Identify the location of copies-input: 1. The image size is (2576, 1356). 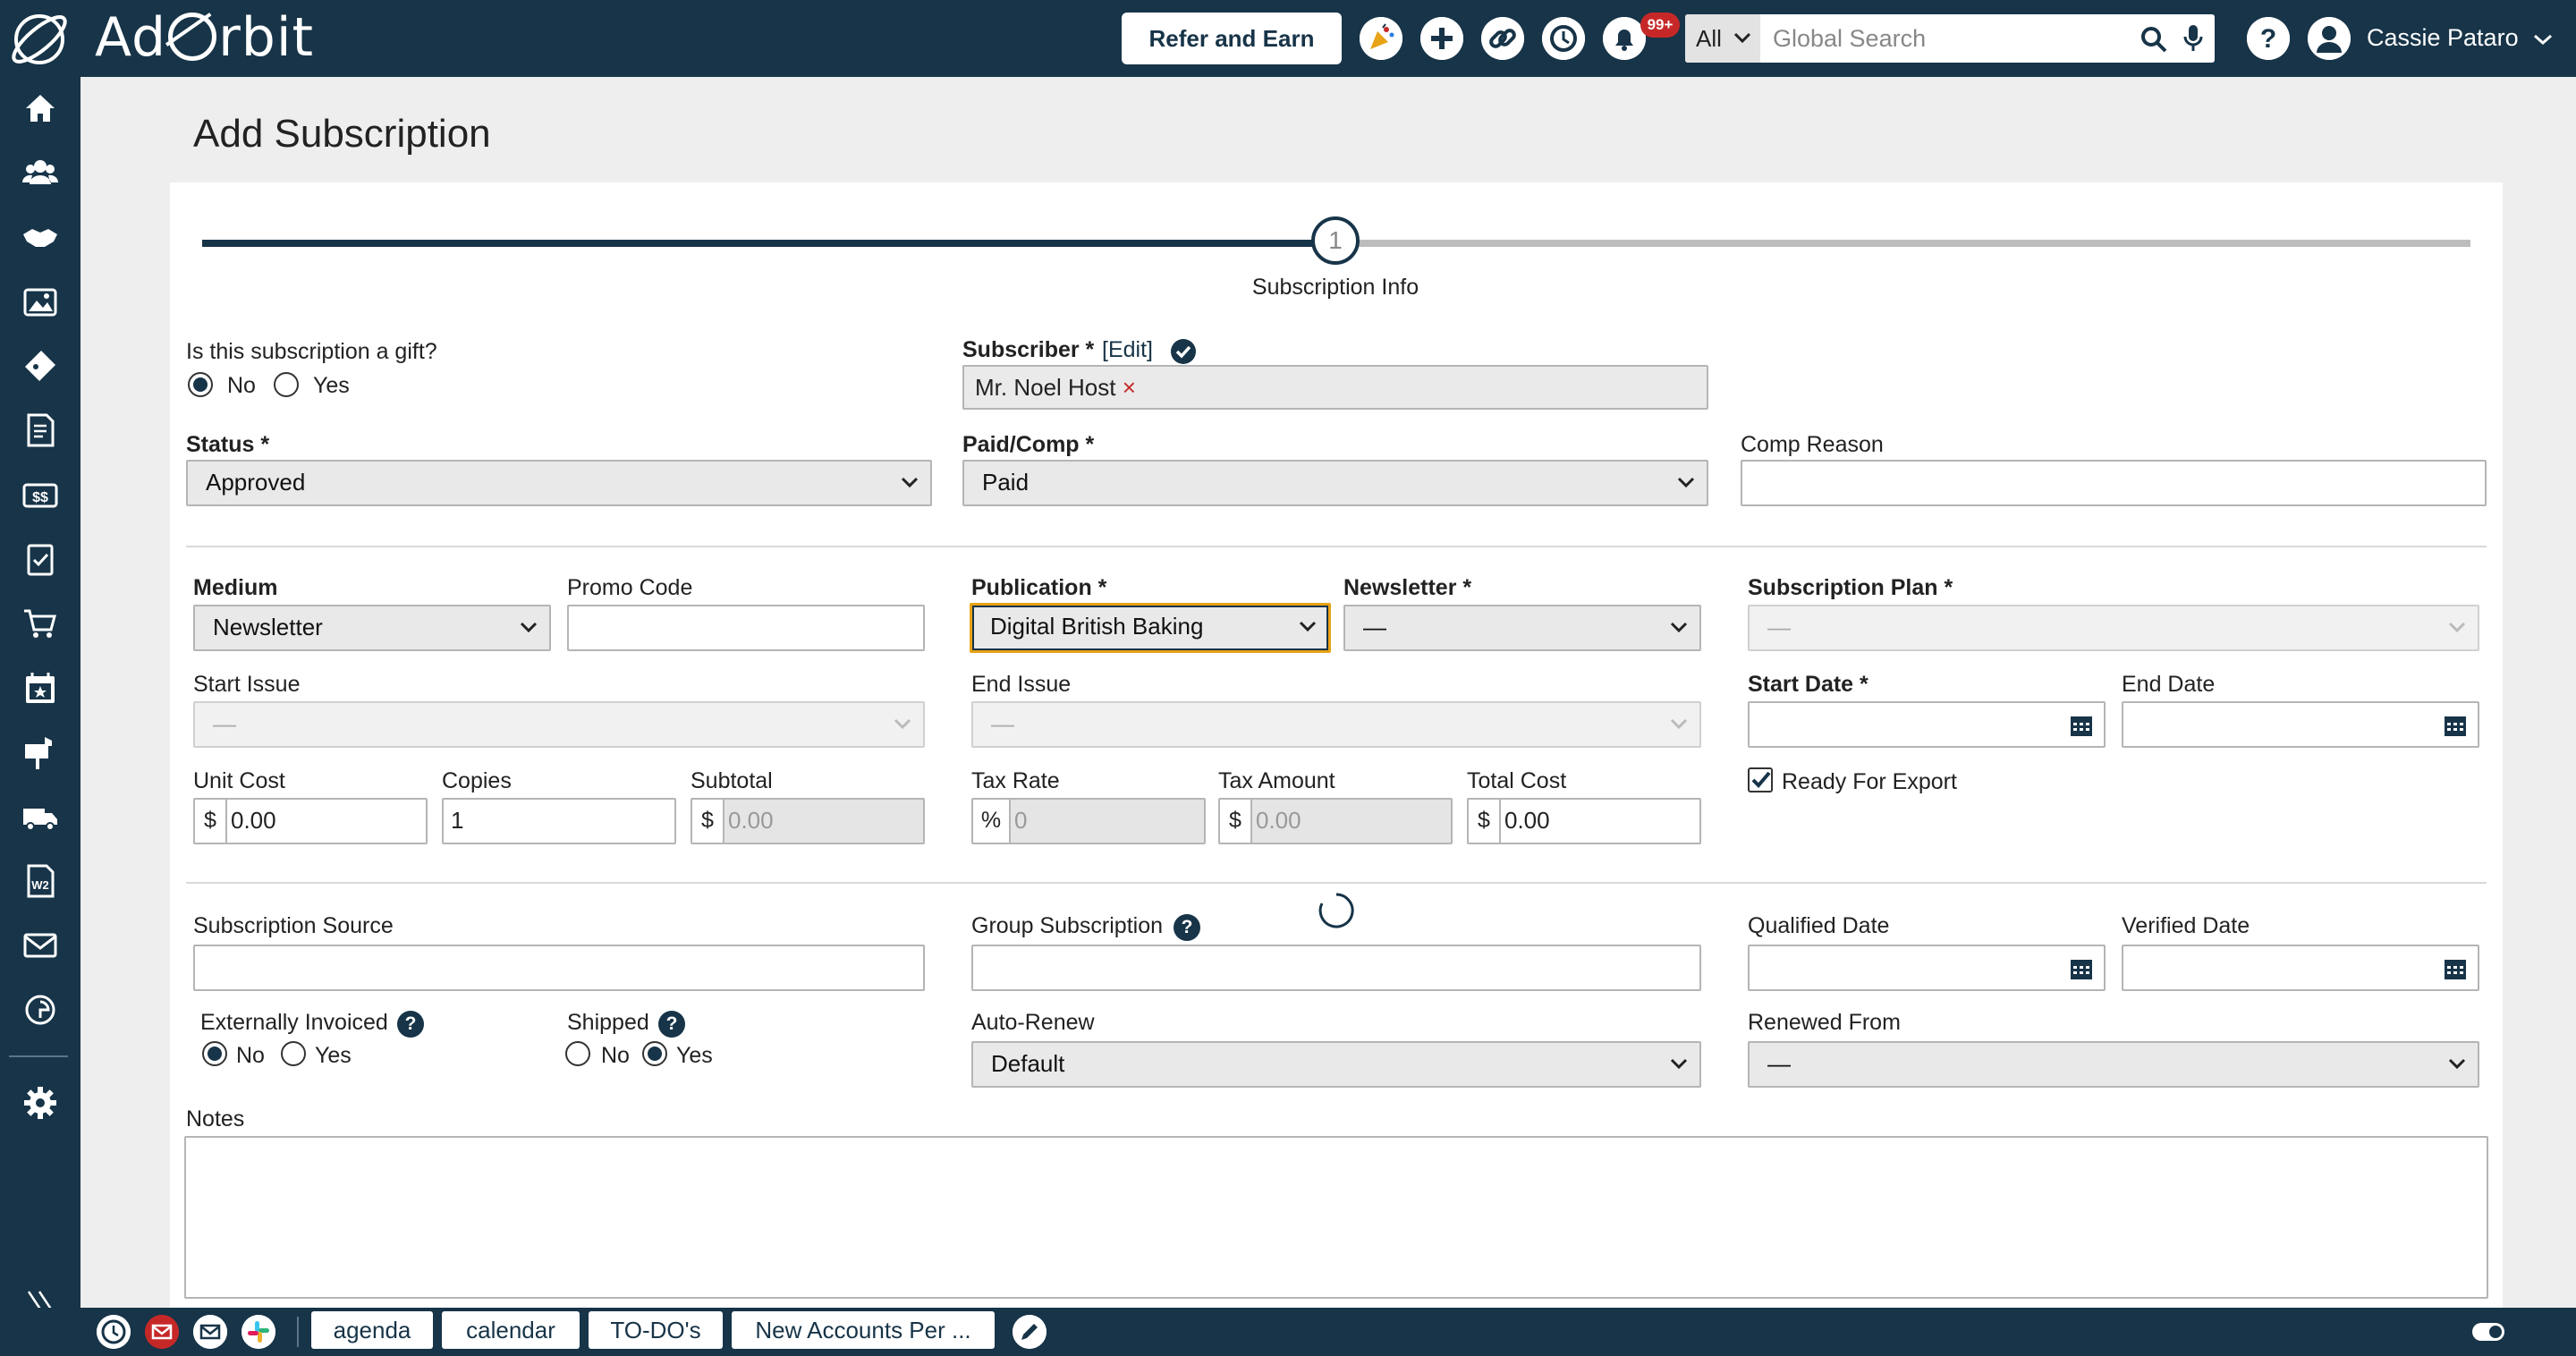
(559, 821).